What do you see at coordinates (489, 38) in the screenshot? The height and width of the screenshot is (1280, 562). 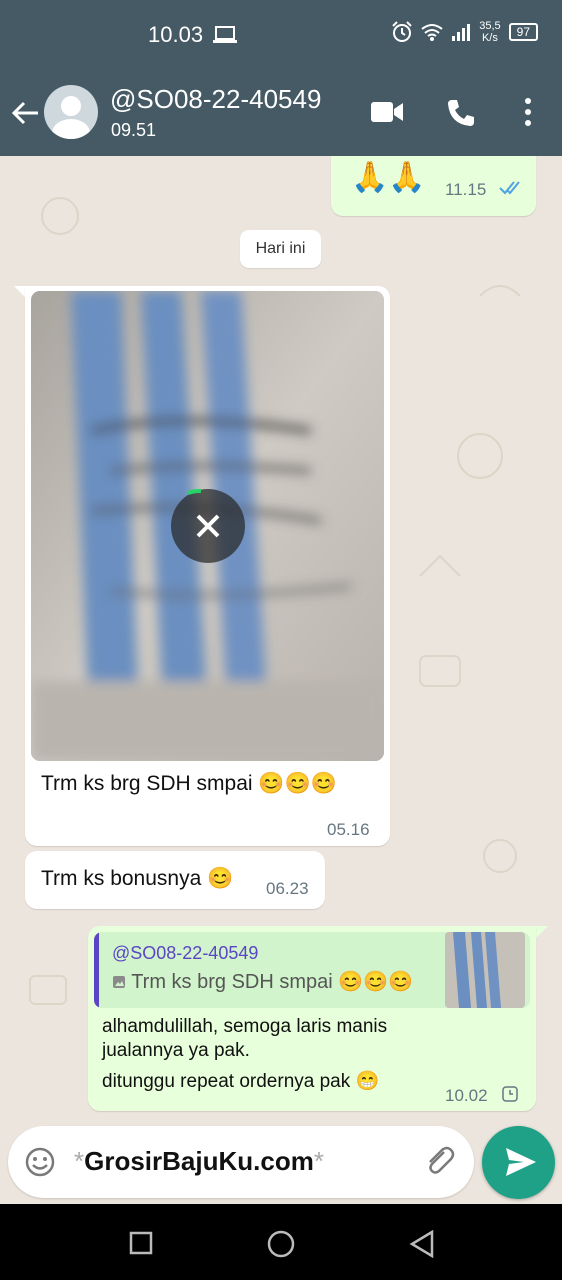 I see `net-speed-unit: K/s` at bounding box center [489, 38].